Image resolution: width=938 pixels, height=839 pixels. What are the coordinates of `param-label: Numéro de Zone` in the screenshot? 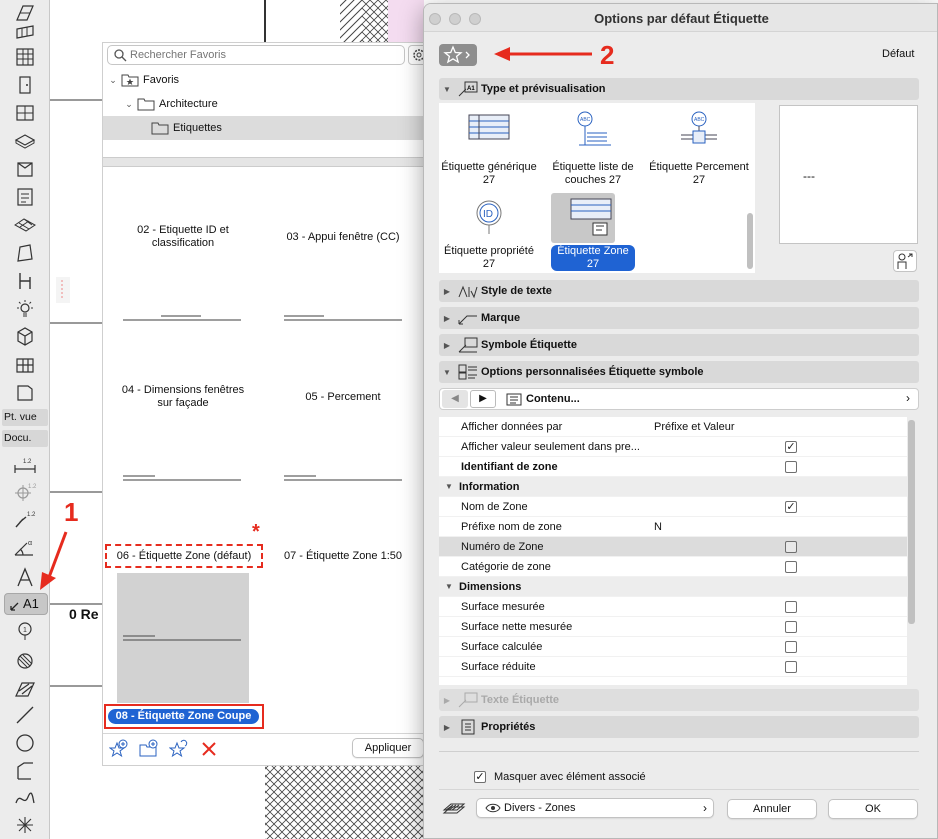 It's located at (502, 546).